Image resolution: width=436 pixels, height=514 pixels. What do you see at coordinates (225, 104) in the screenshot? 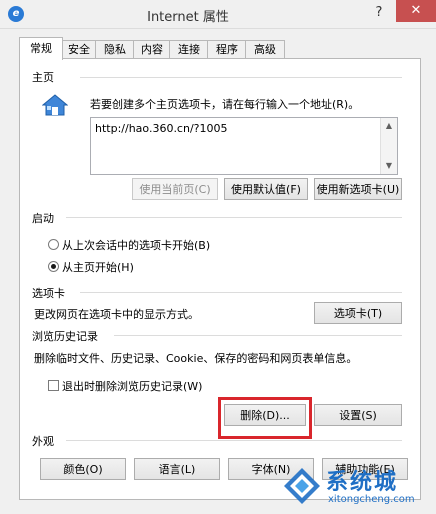
I see `home-description: 若要创建多个主页选项卡，请在每行输入一个地址(R)。` at bounding box center [225, 104].